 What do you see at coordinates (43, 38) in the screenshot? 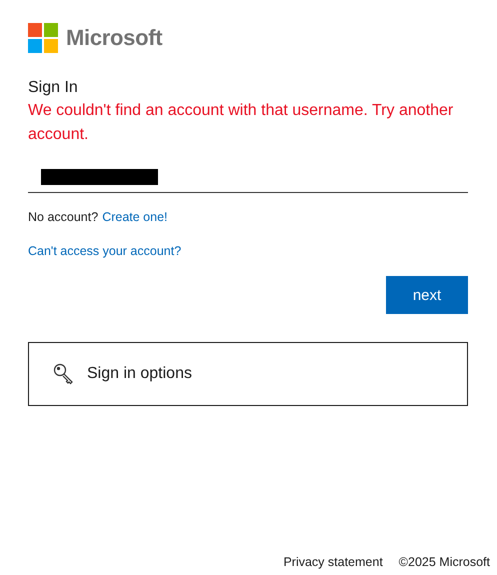
I see `logo-icon` at bounding box center [43, 38].